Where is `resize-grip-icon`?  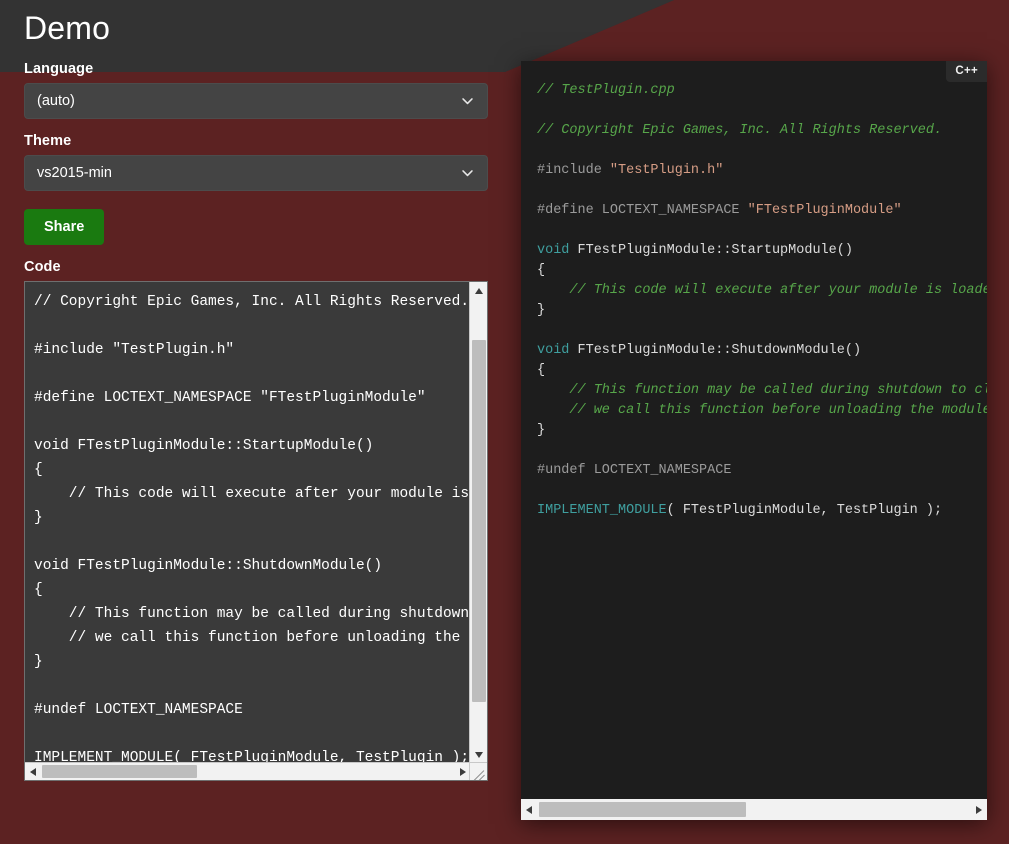 resize-grip-icon is located at coordinates (478, 771).